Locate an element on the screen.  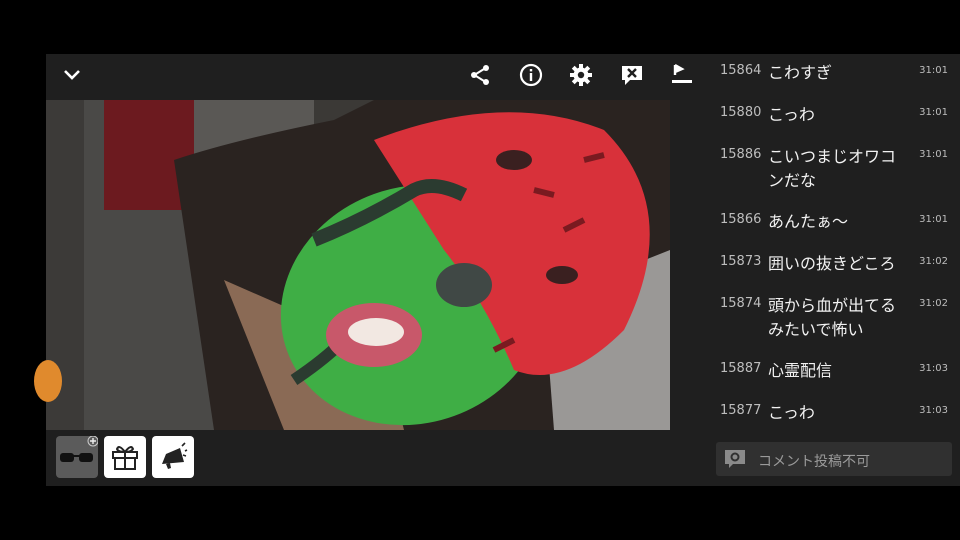
comment-number: 15887 is located at coordinates (741, 368).